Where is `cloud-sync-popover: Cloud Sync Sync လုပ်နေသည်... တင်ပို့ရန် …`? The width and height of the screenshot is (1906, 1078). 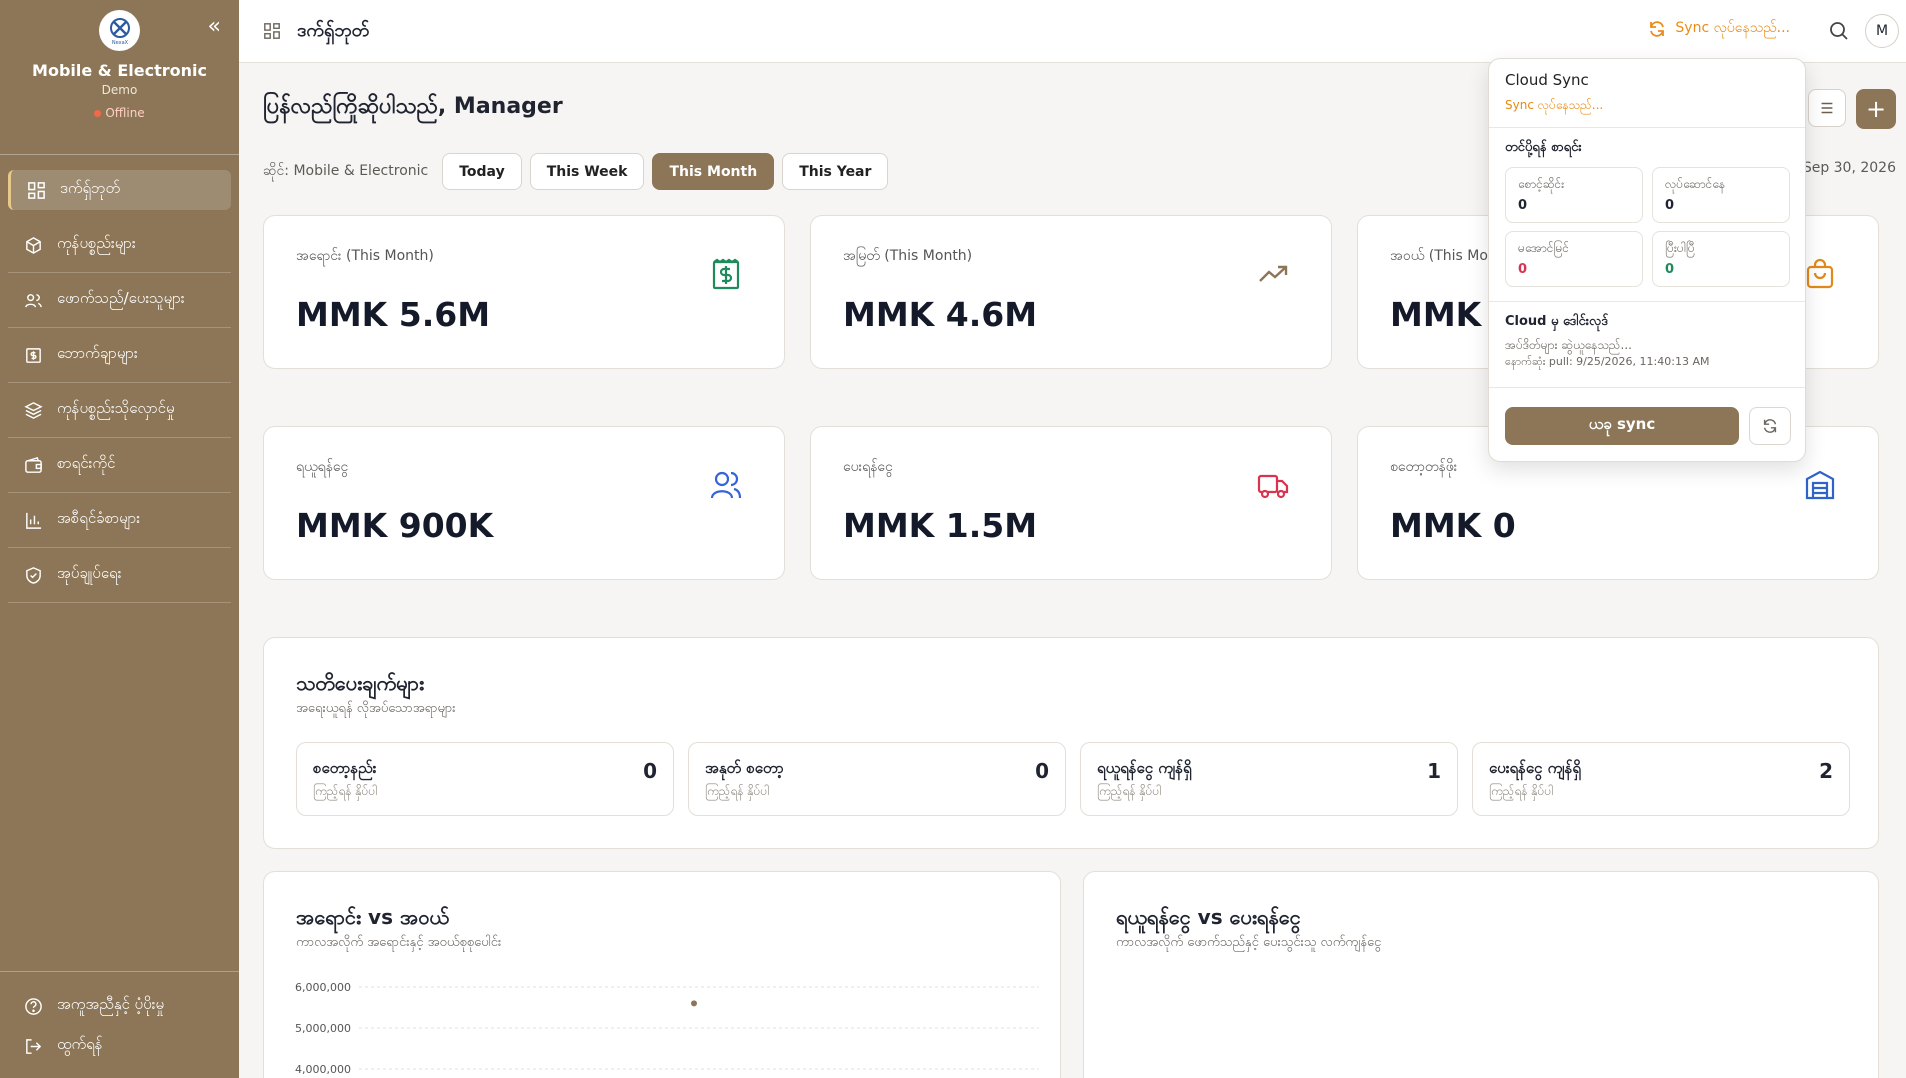 cloud-sync-popover: Cloud Sync Sync လုပ်နေသည်... တင်ပို့ရန် … is located at coordinates (1647, 260).